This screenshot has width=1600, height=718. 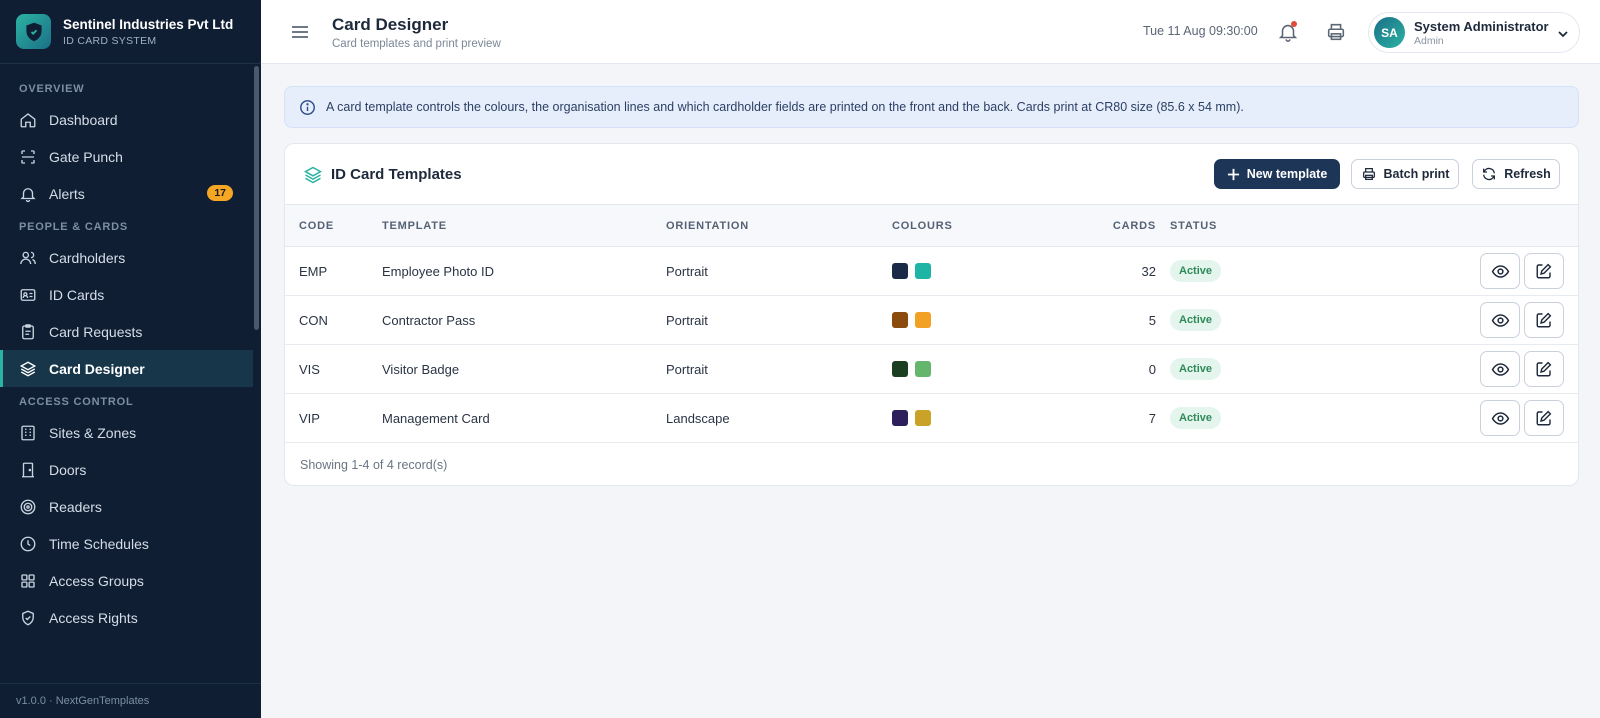 I want to click on sidebar-item-label: Time Schedules, so click(x=99, y=543).